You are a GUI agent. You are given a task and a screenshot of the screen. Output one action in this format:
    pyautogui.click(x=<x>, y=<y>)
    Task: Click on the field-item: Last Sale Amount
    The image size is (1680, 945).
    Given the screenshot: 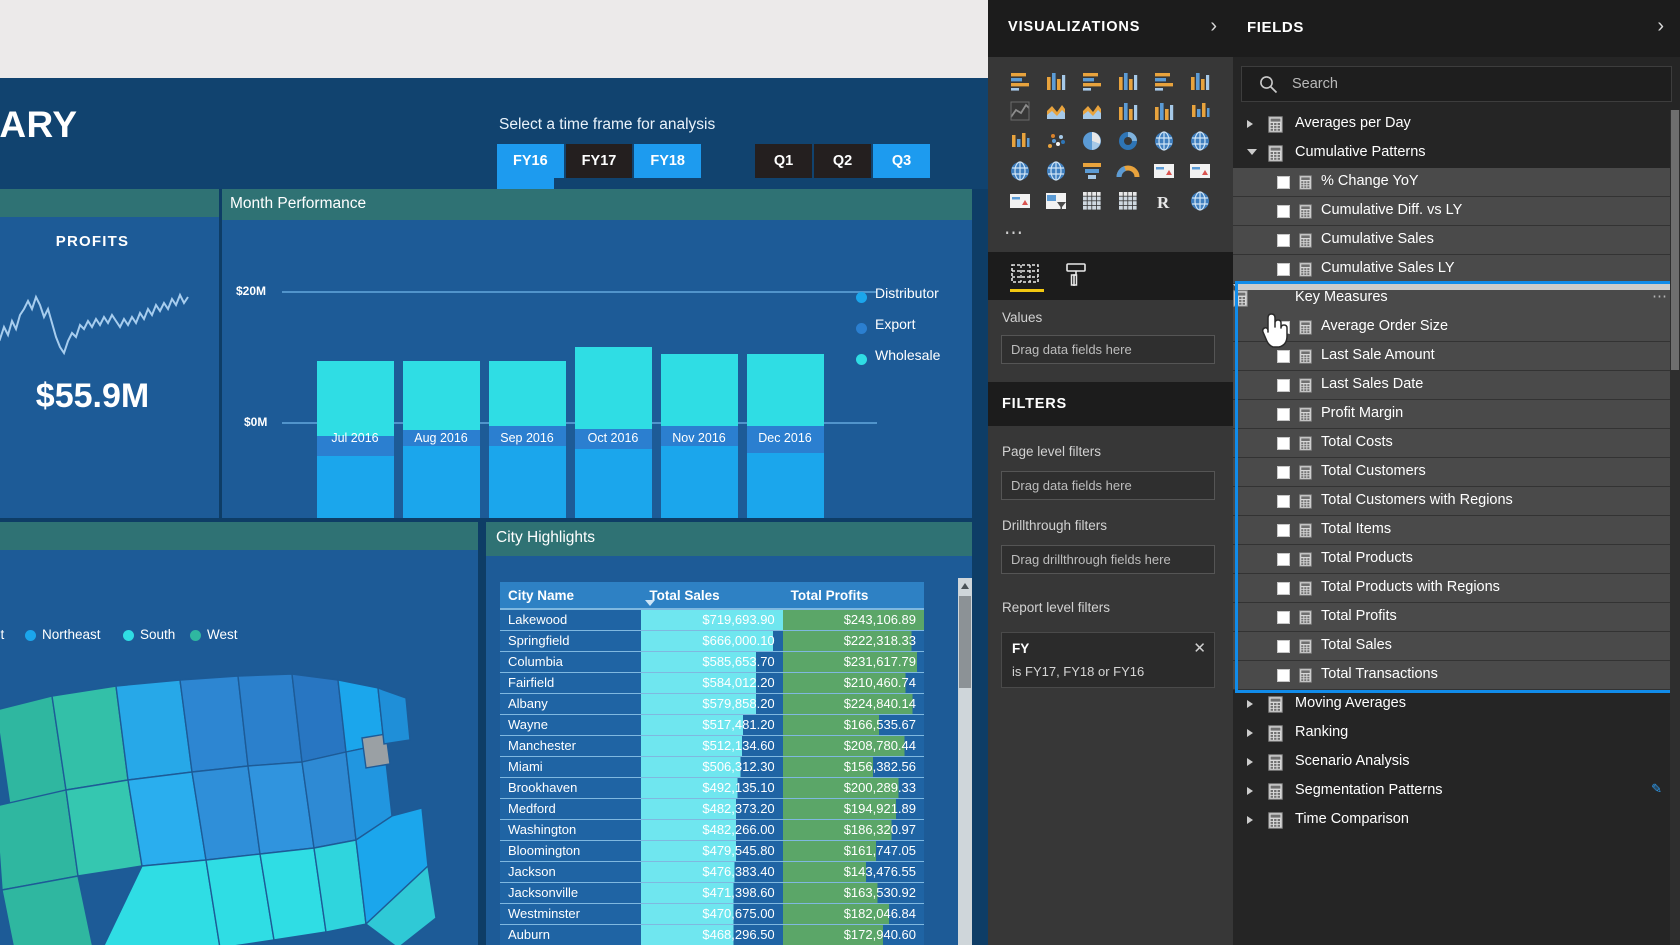 What is the action you would take?
    pyautogui.click(x=1456, y=356)
    